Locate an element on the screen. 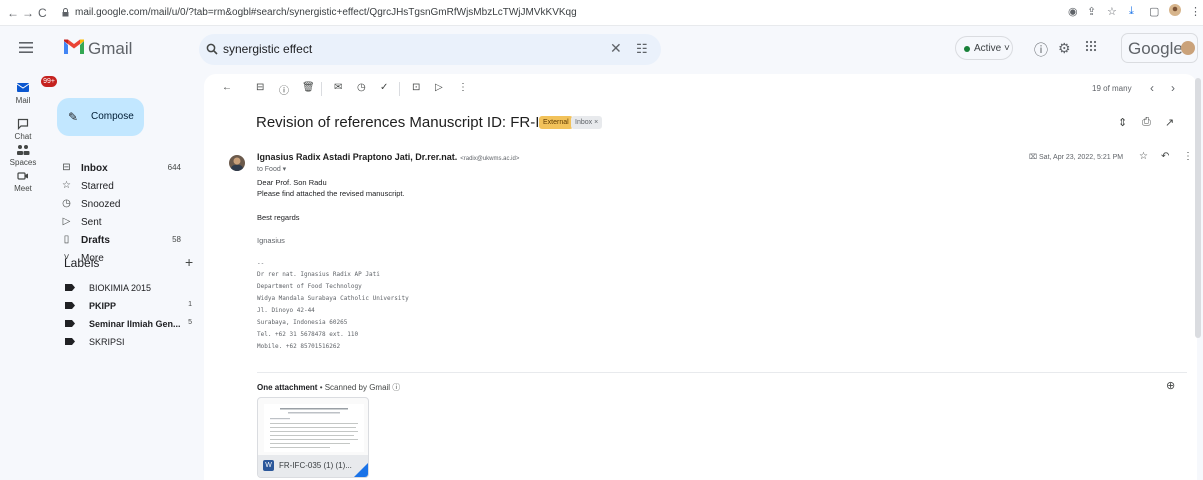  back-to-list-icon: ← is located at coordinates (227, 87).